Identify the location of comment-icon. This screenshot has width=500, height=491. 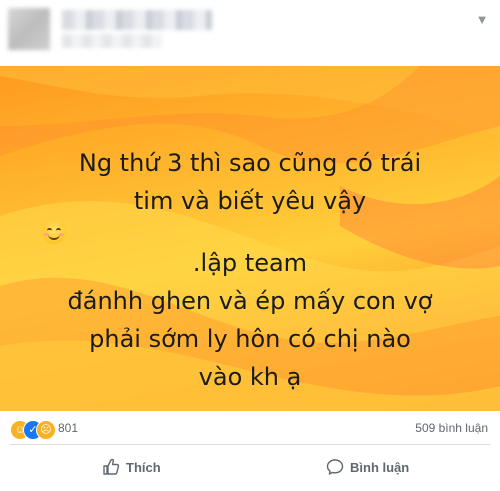
(335, 467).